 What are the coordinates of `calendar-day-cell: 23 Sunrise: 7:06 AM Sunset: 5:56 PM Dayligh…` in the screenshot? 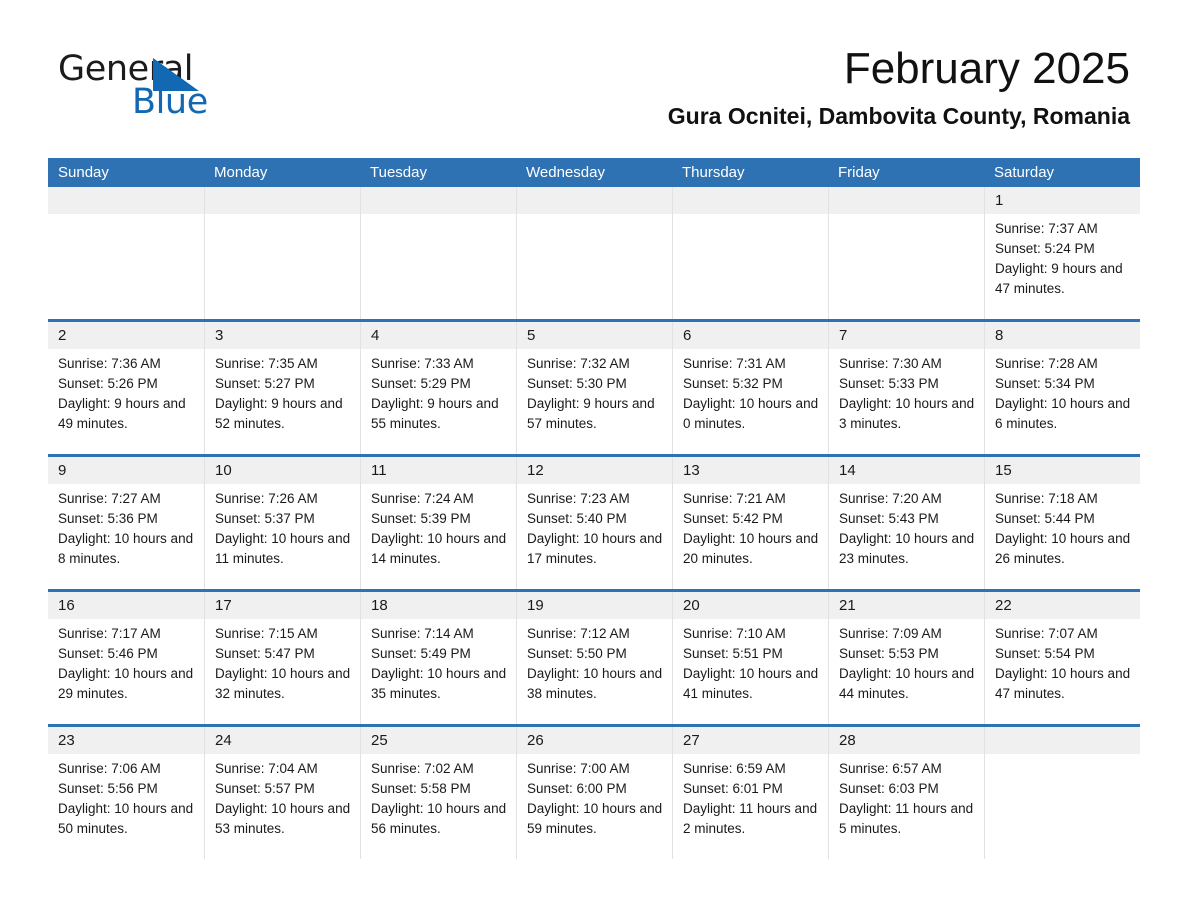 It's located at (126, 793).